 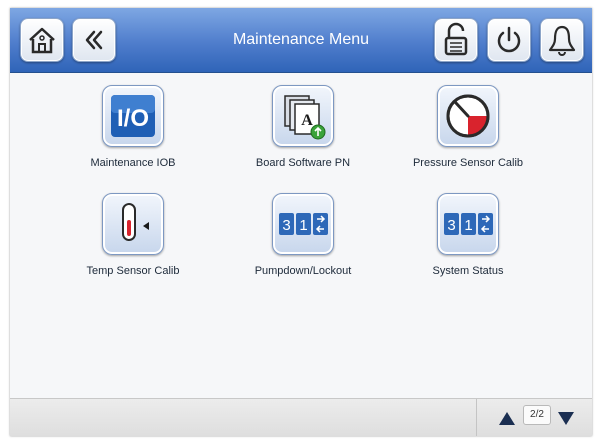 I want to click on thermometer-tile, so click(x=133, y=224).